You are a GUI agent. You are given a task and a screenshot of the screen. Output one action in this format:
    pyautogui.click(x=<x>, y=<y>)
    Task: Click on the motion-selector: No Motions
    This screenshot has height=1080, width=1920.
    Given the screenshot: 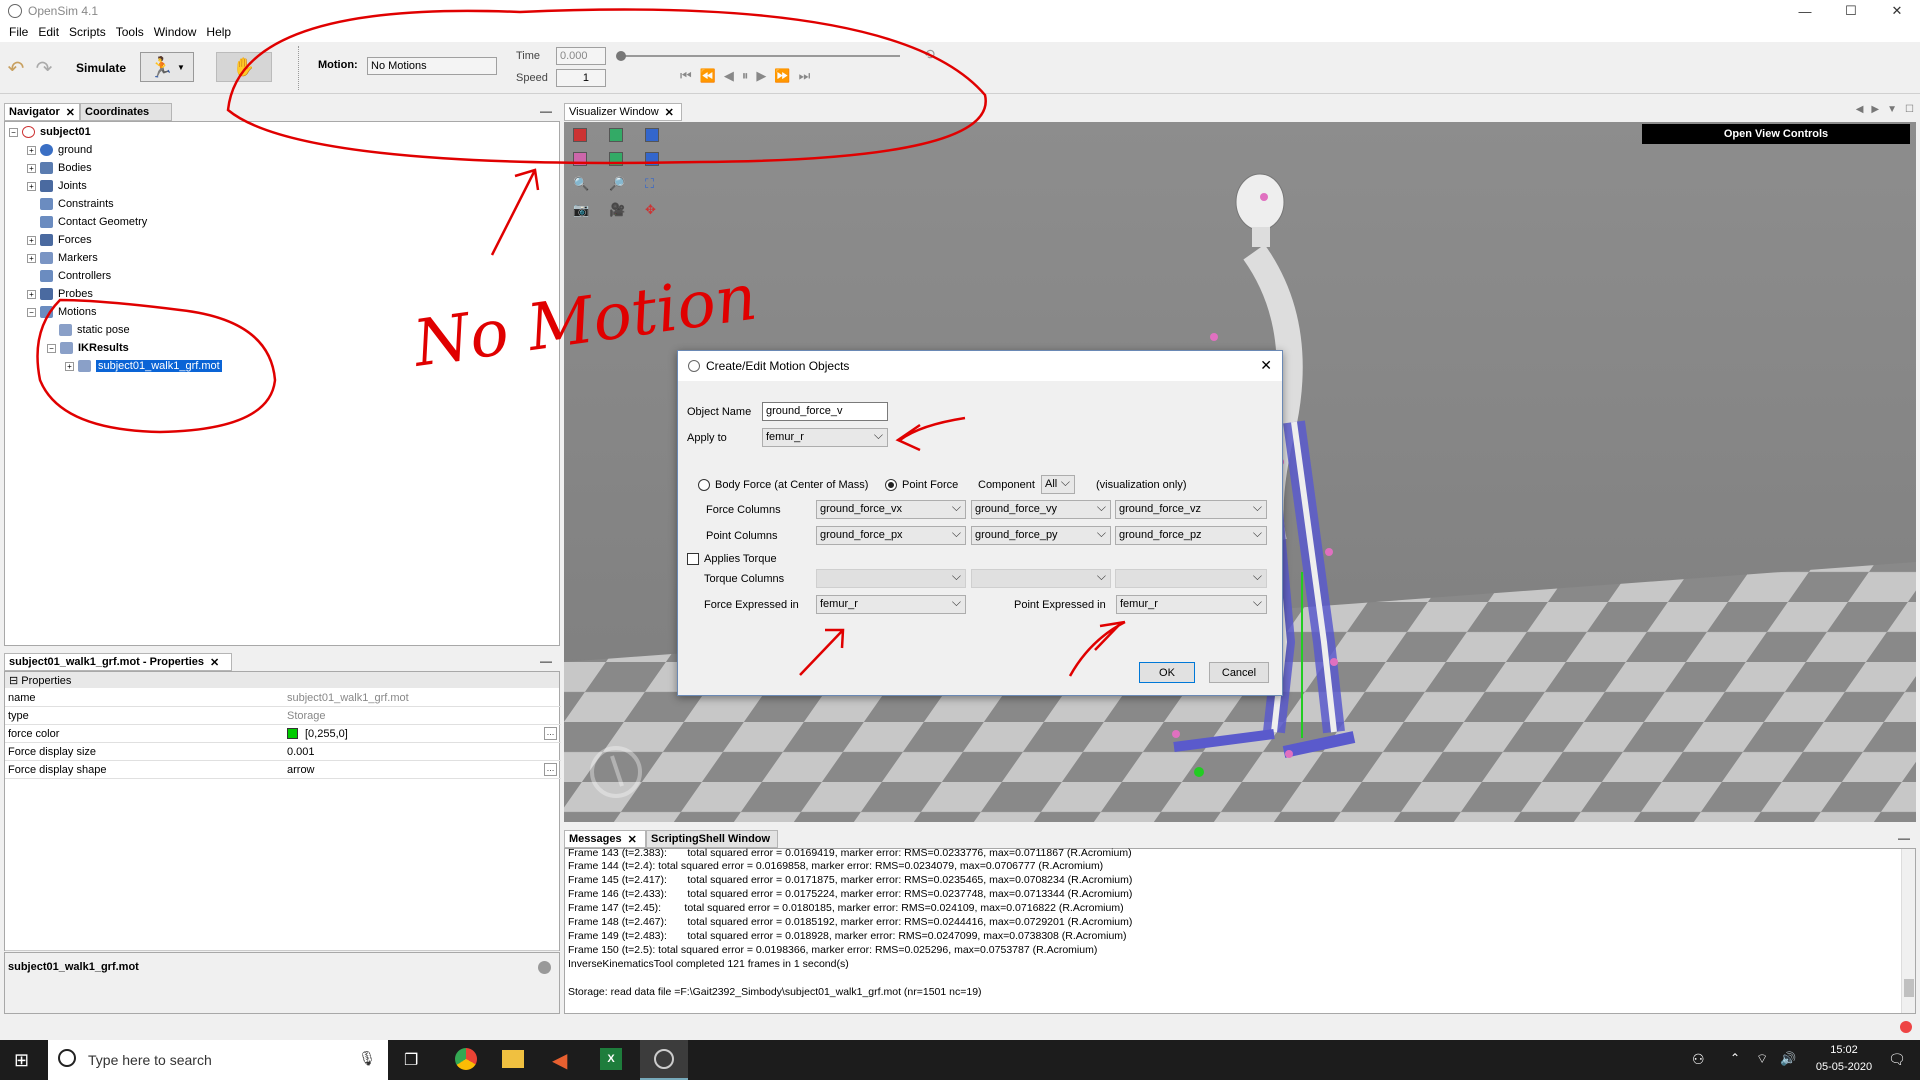 What is the action you would take?
    pyautogui.click(x=432, y=66)
    